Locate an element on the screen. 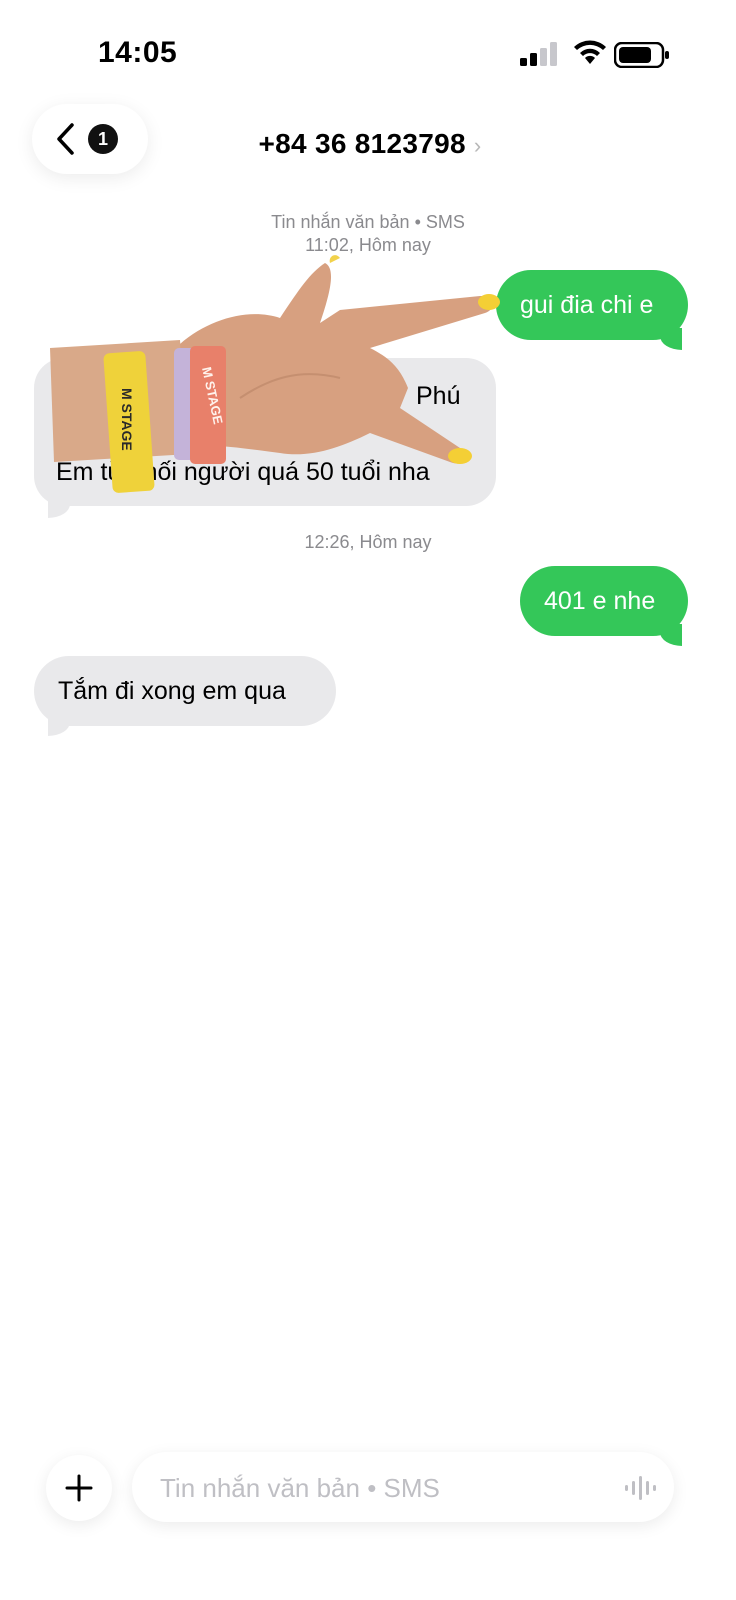  message-text: Tắm đi xong em qua is located at coordinates (172, 691).